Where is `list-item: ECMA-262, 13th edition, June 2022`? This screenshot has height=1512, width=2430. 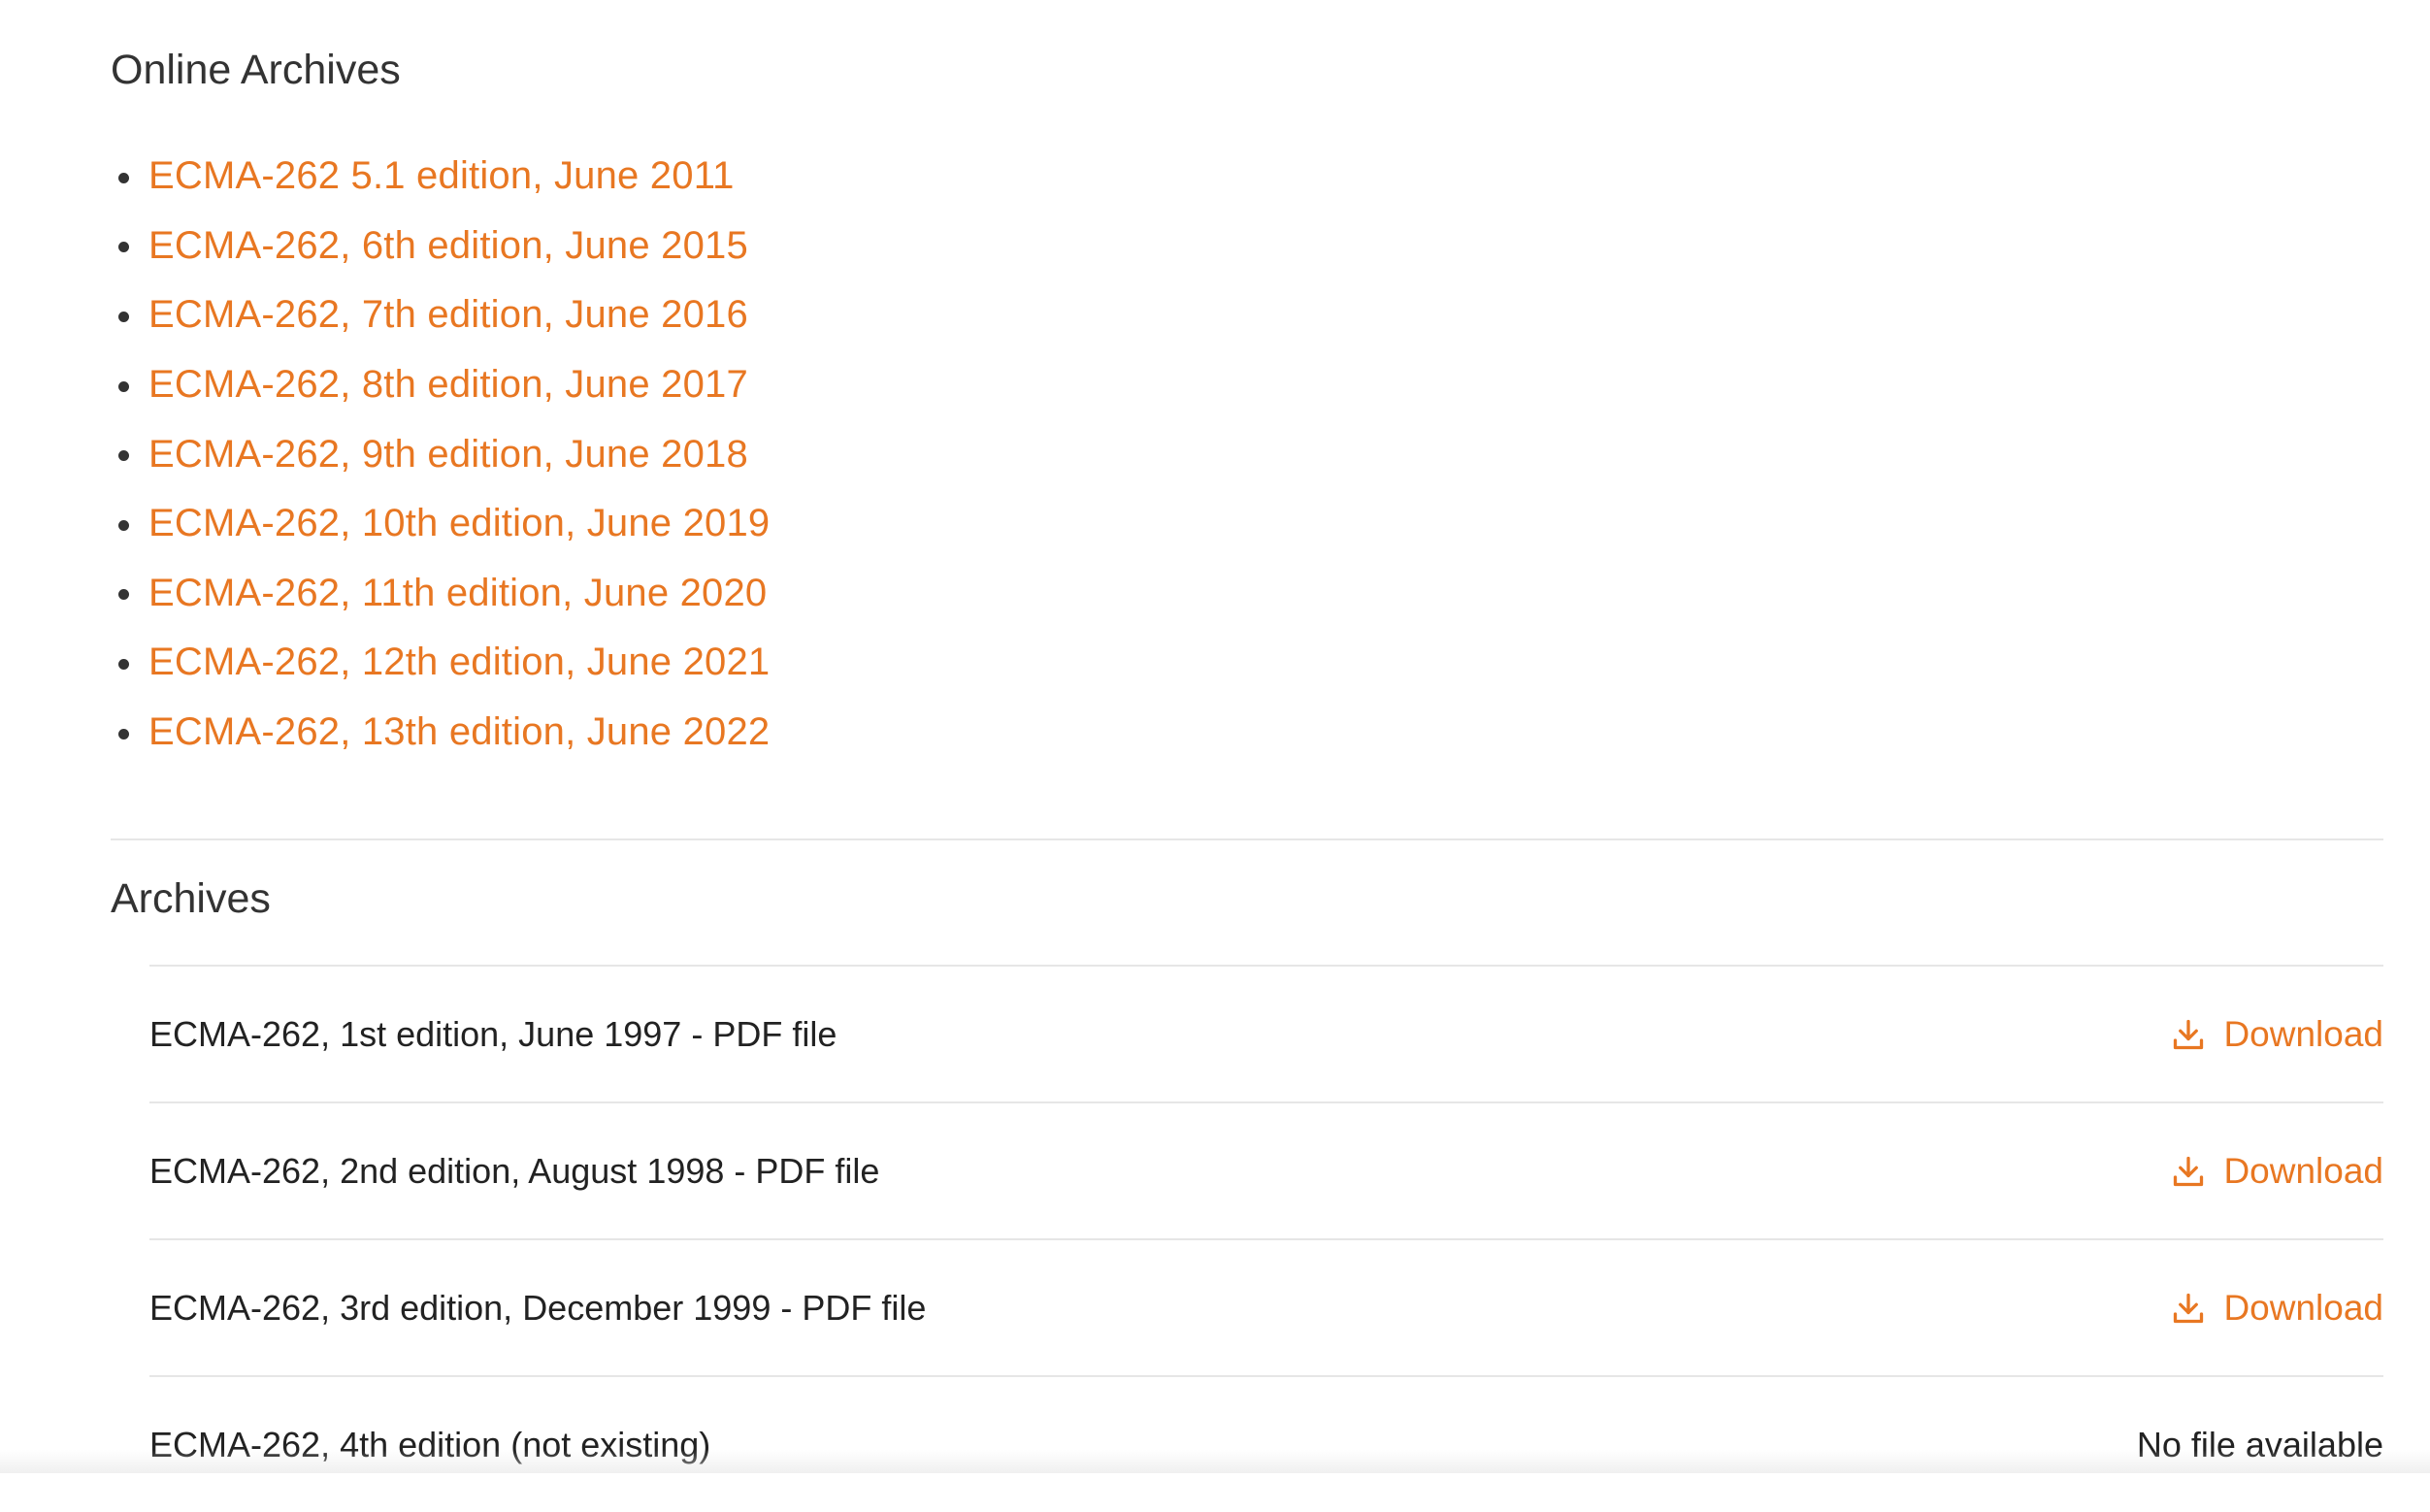 list-item: ECMA-262, 13th edition, June 2022 is located at coordinates (441, 733).